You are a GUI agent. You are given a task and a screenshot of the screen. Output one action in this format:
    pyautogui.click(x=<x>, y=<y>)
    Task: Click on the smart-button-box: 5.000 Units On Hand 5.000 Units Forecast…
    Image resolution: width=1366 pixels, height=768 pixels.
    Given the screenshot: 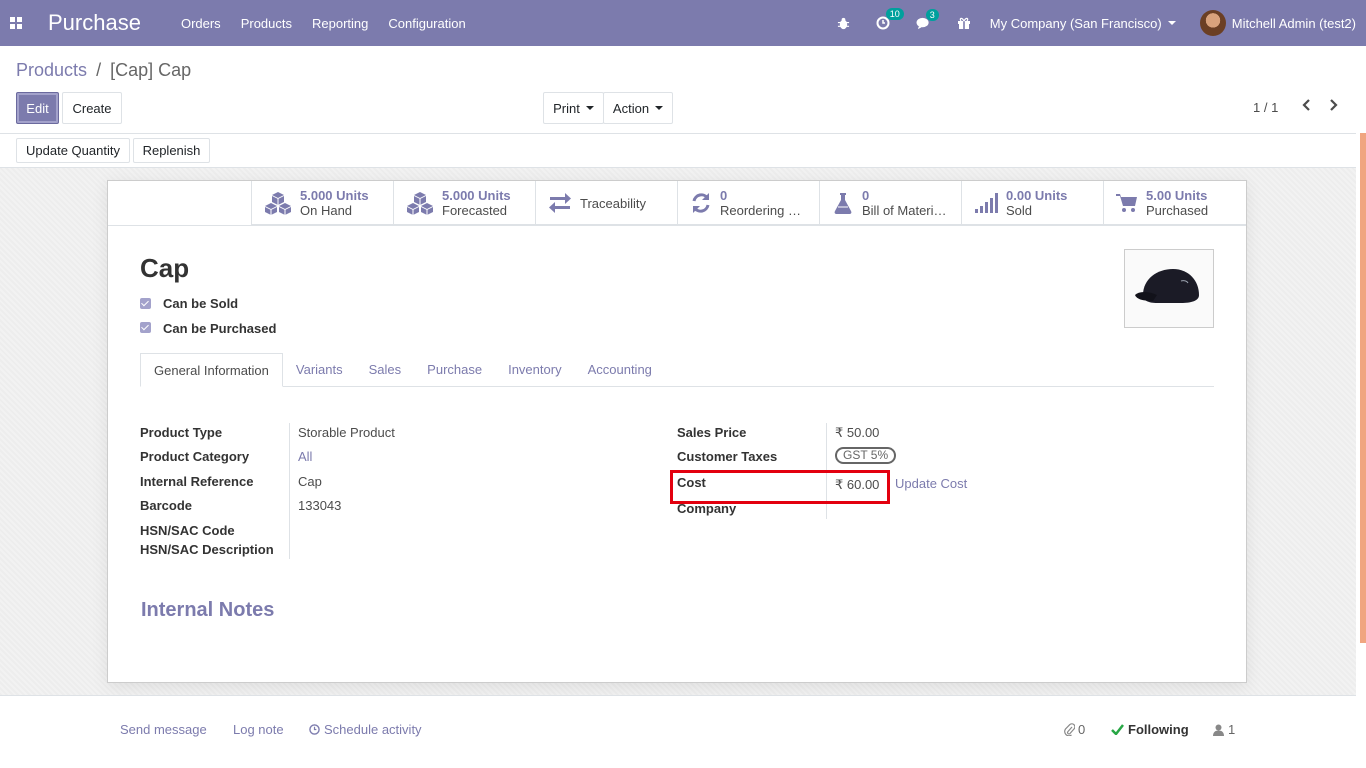 What is the action you would take?
    pyautogui.click(x=748, y=203)
    